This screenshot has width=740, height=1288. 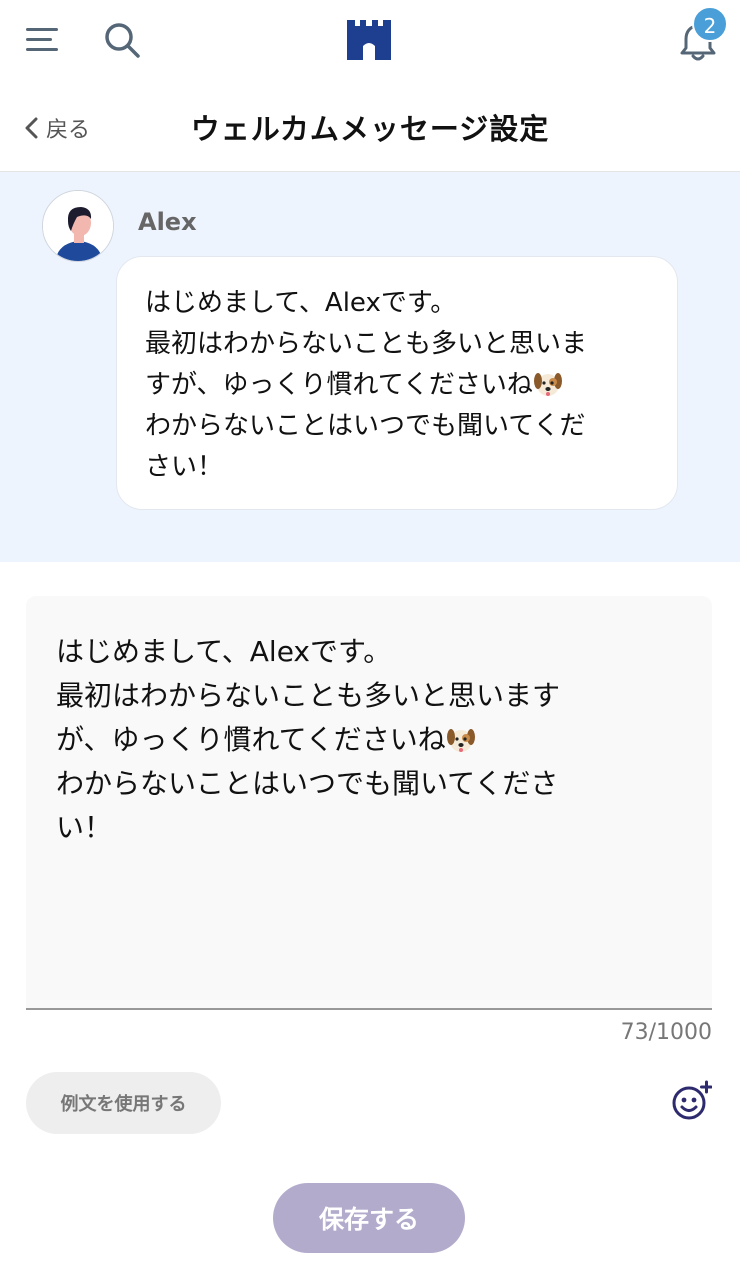 What do you see at coordinates (307, 783) in the screenshot?
I see `editor-line: わからないことはいつでも聞いてくださ` at bounding box center [307, 783].